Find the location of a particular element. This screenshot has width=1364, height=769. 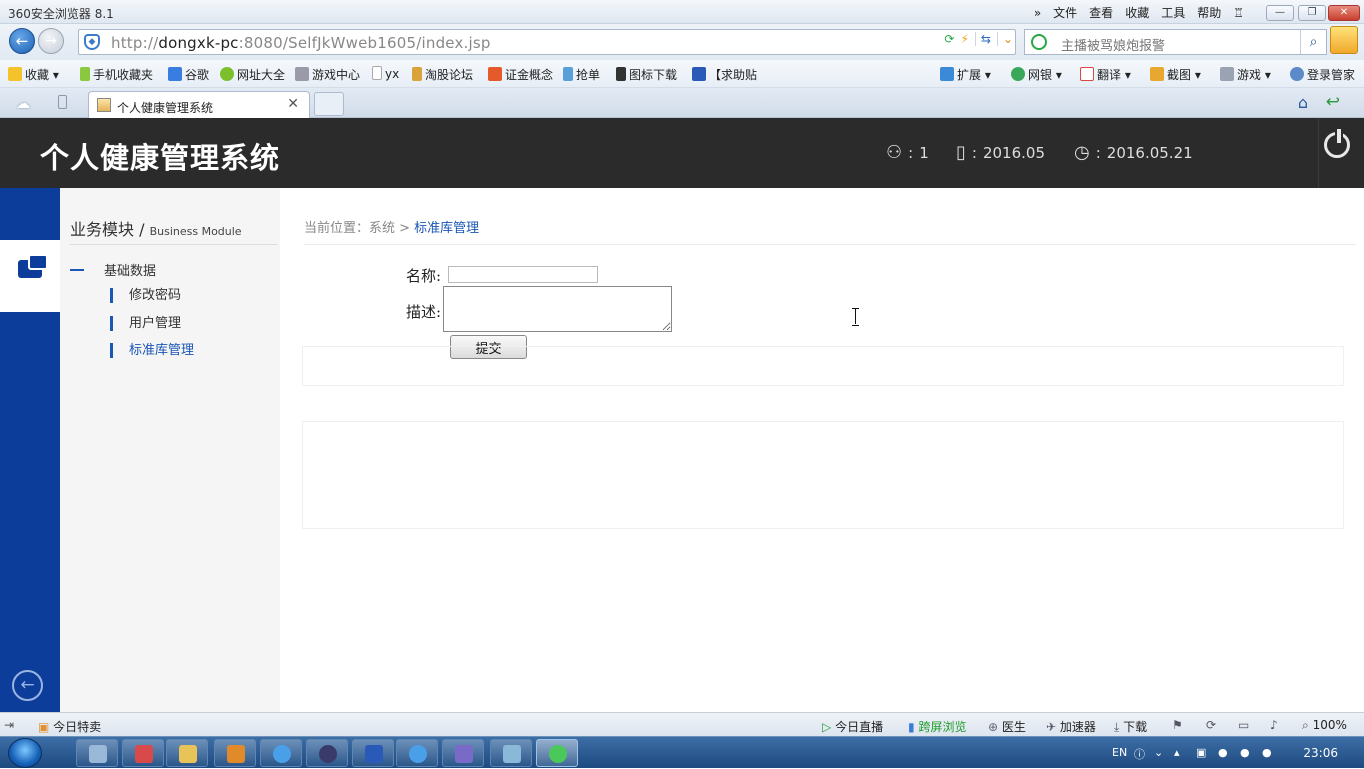

downloads: ⤓ 下载 is located at coordinates (1130, 726).